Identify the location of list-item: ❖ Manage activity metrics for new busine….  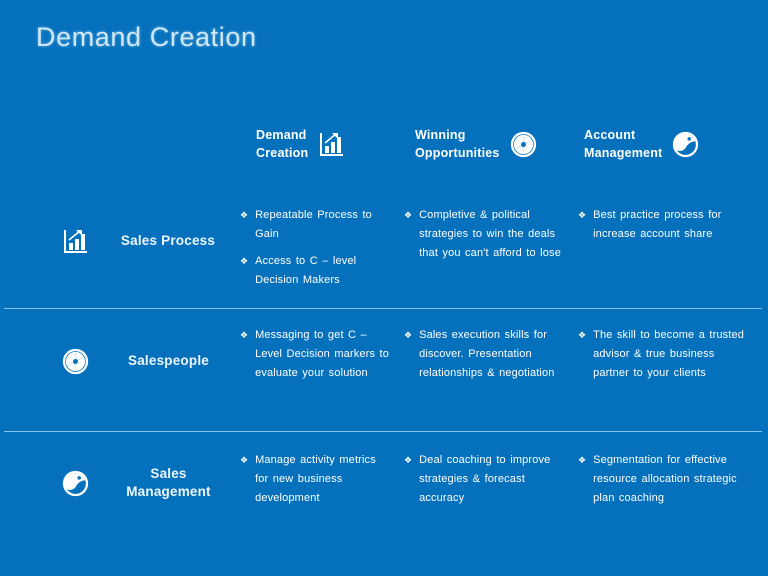
(315, 479).